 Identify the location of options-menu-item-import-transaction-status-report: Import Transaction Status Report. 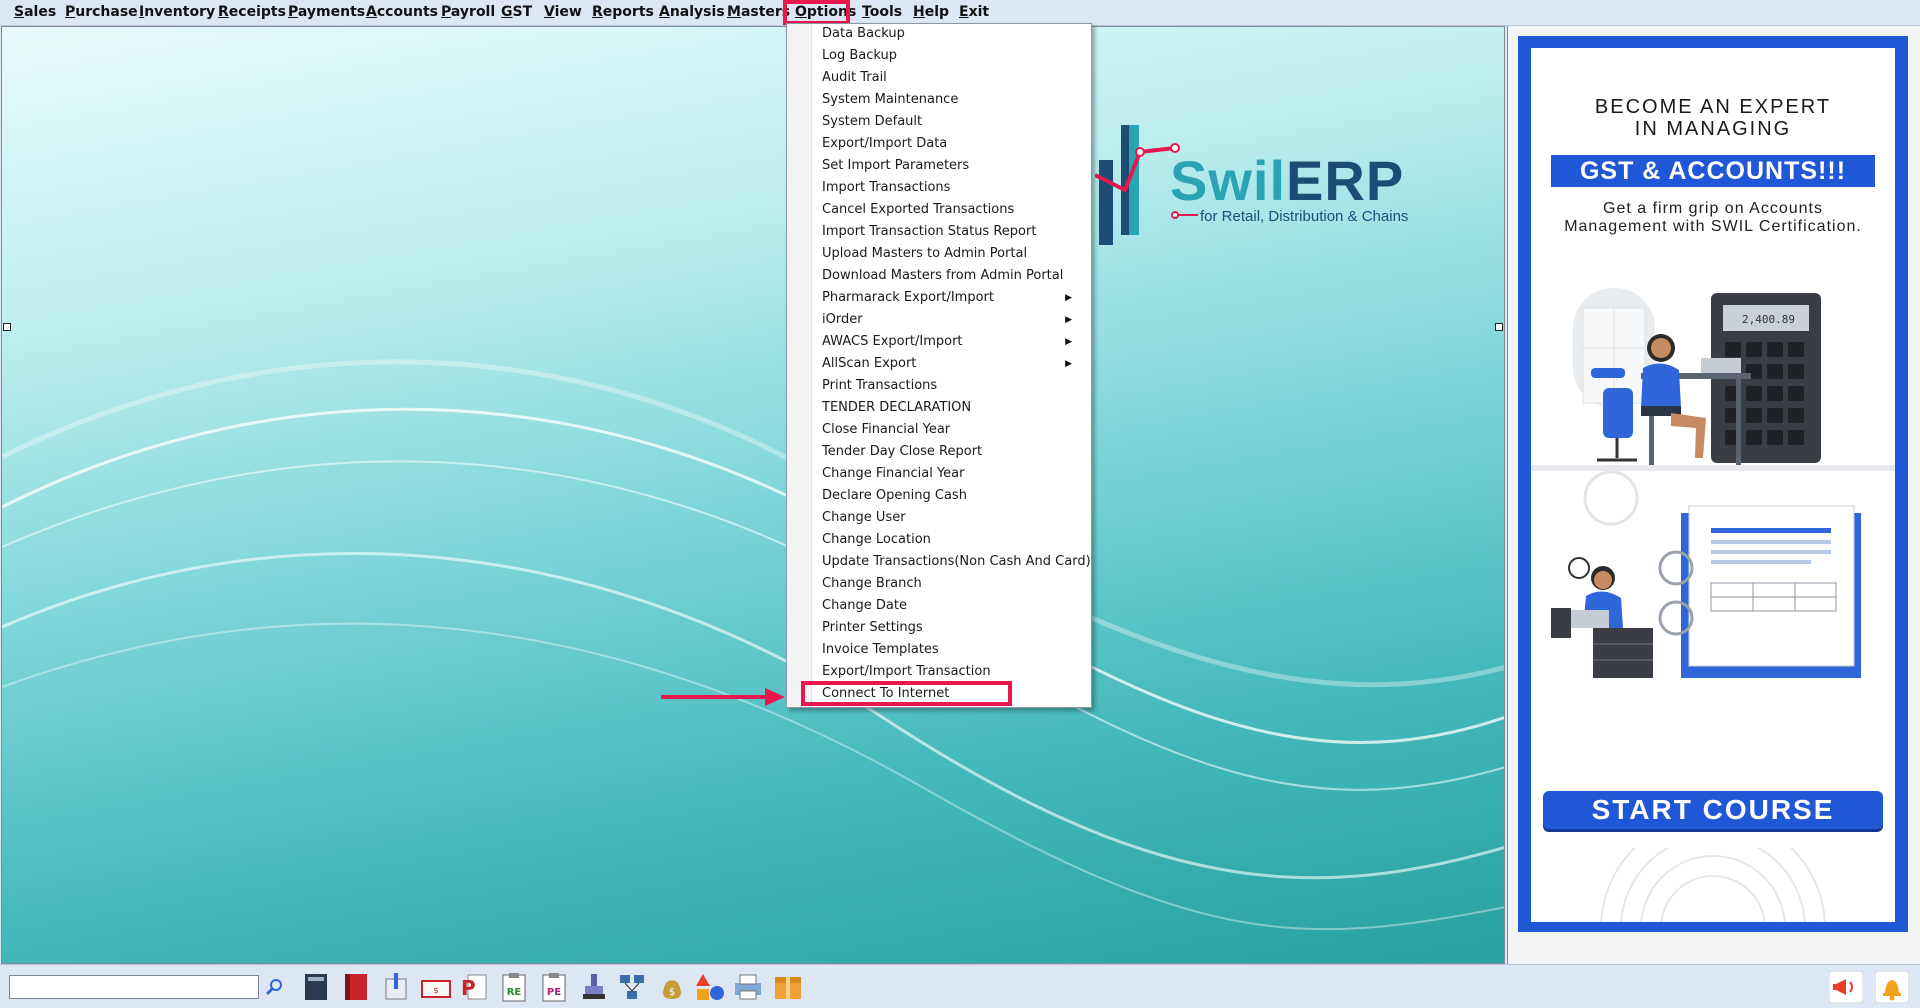
(952, 232).